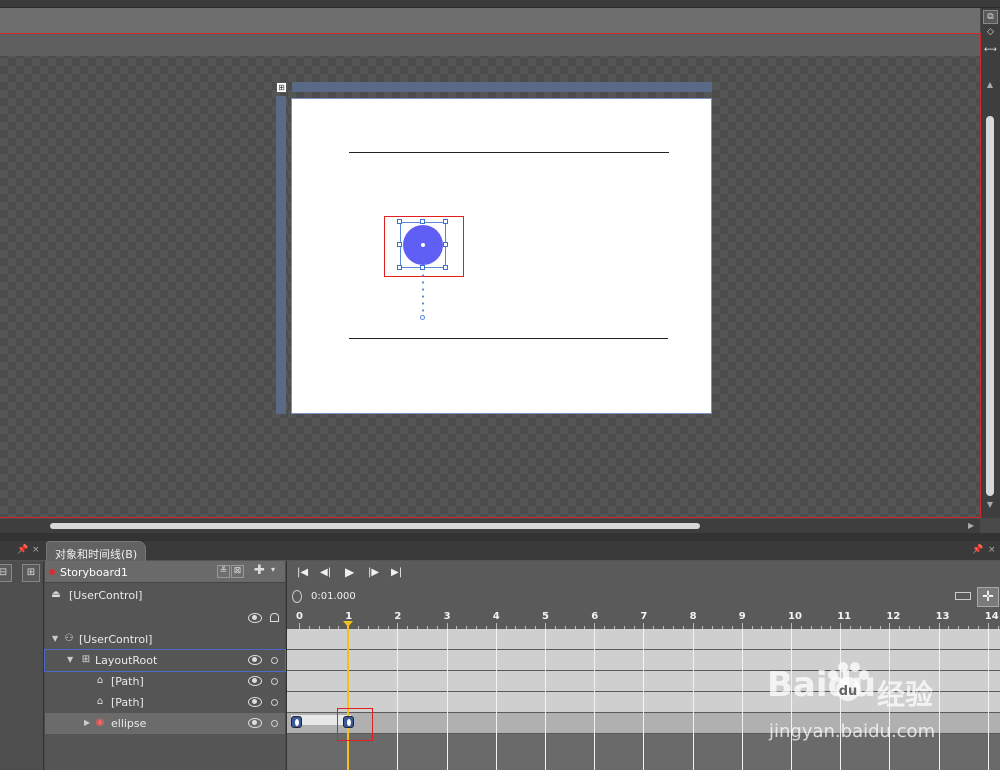 The image size is (1000, 770). Describe the element at coordinates (6, 573) in the screenshot. I see `layers-icon: ⊟` at that location.